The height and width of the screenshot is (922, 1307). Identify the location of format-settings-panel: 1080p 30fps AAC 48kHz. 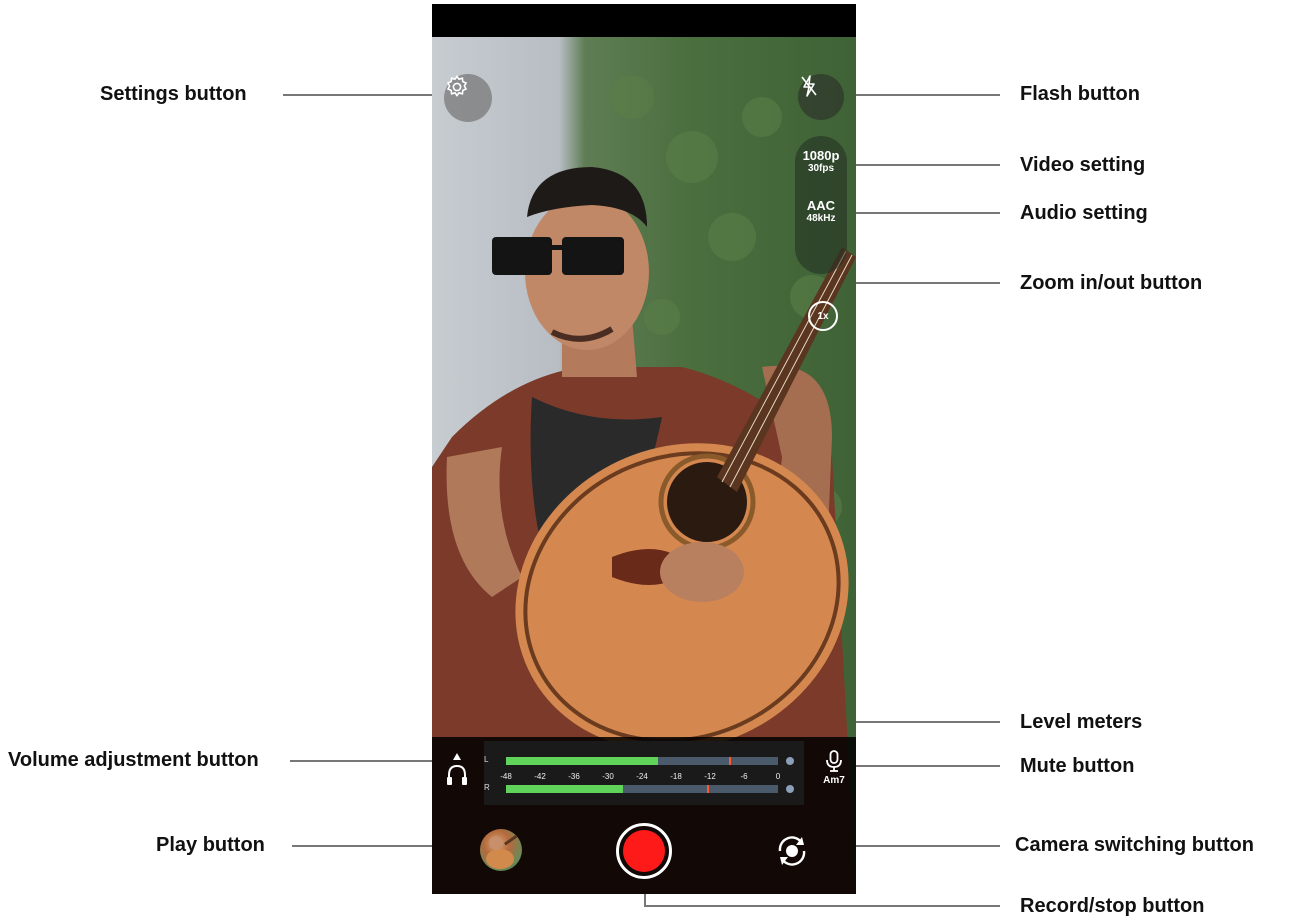
(821, 205).